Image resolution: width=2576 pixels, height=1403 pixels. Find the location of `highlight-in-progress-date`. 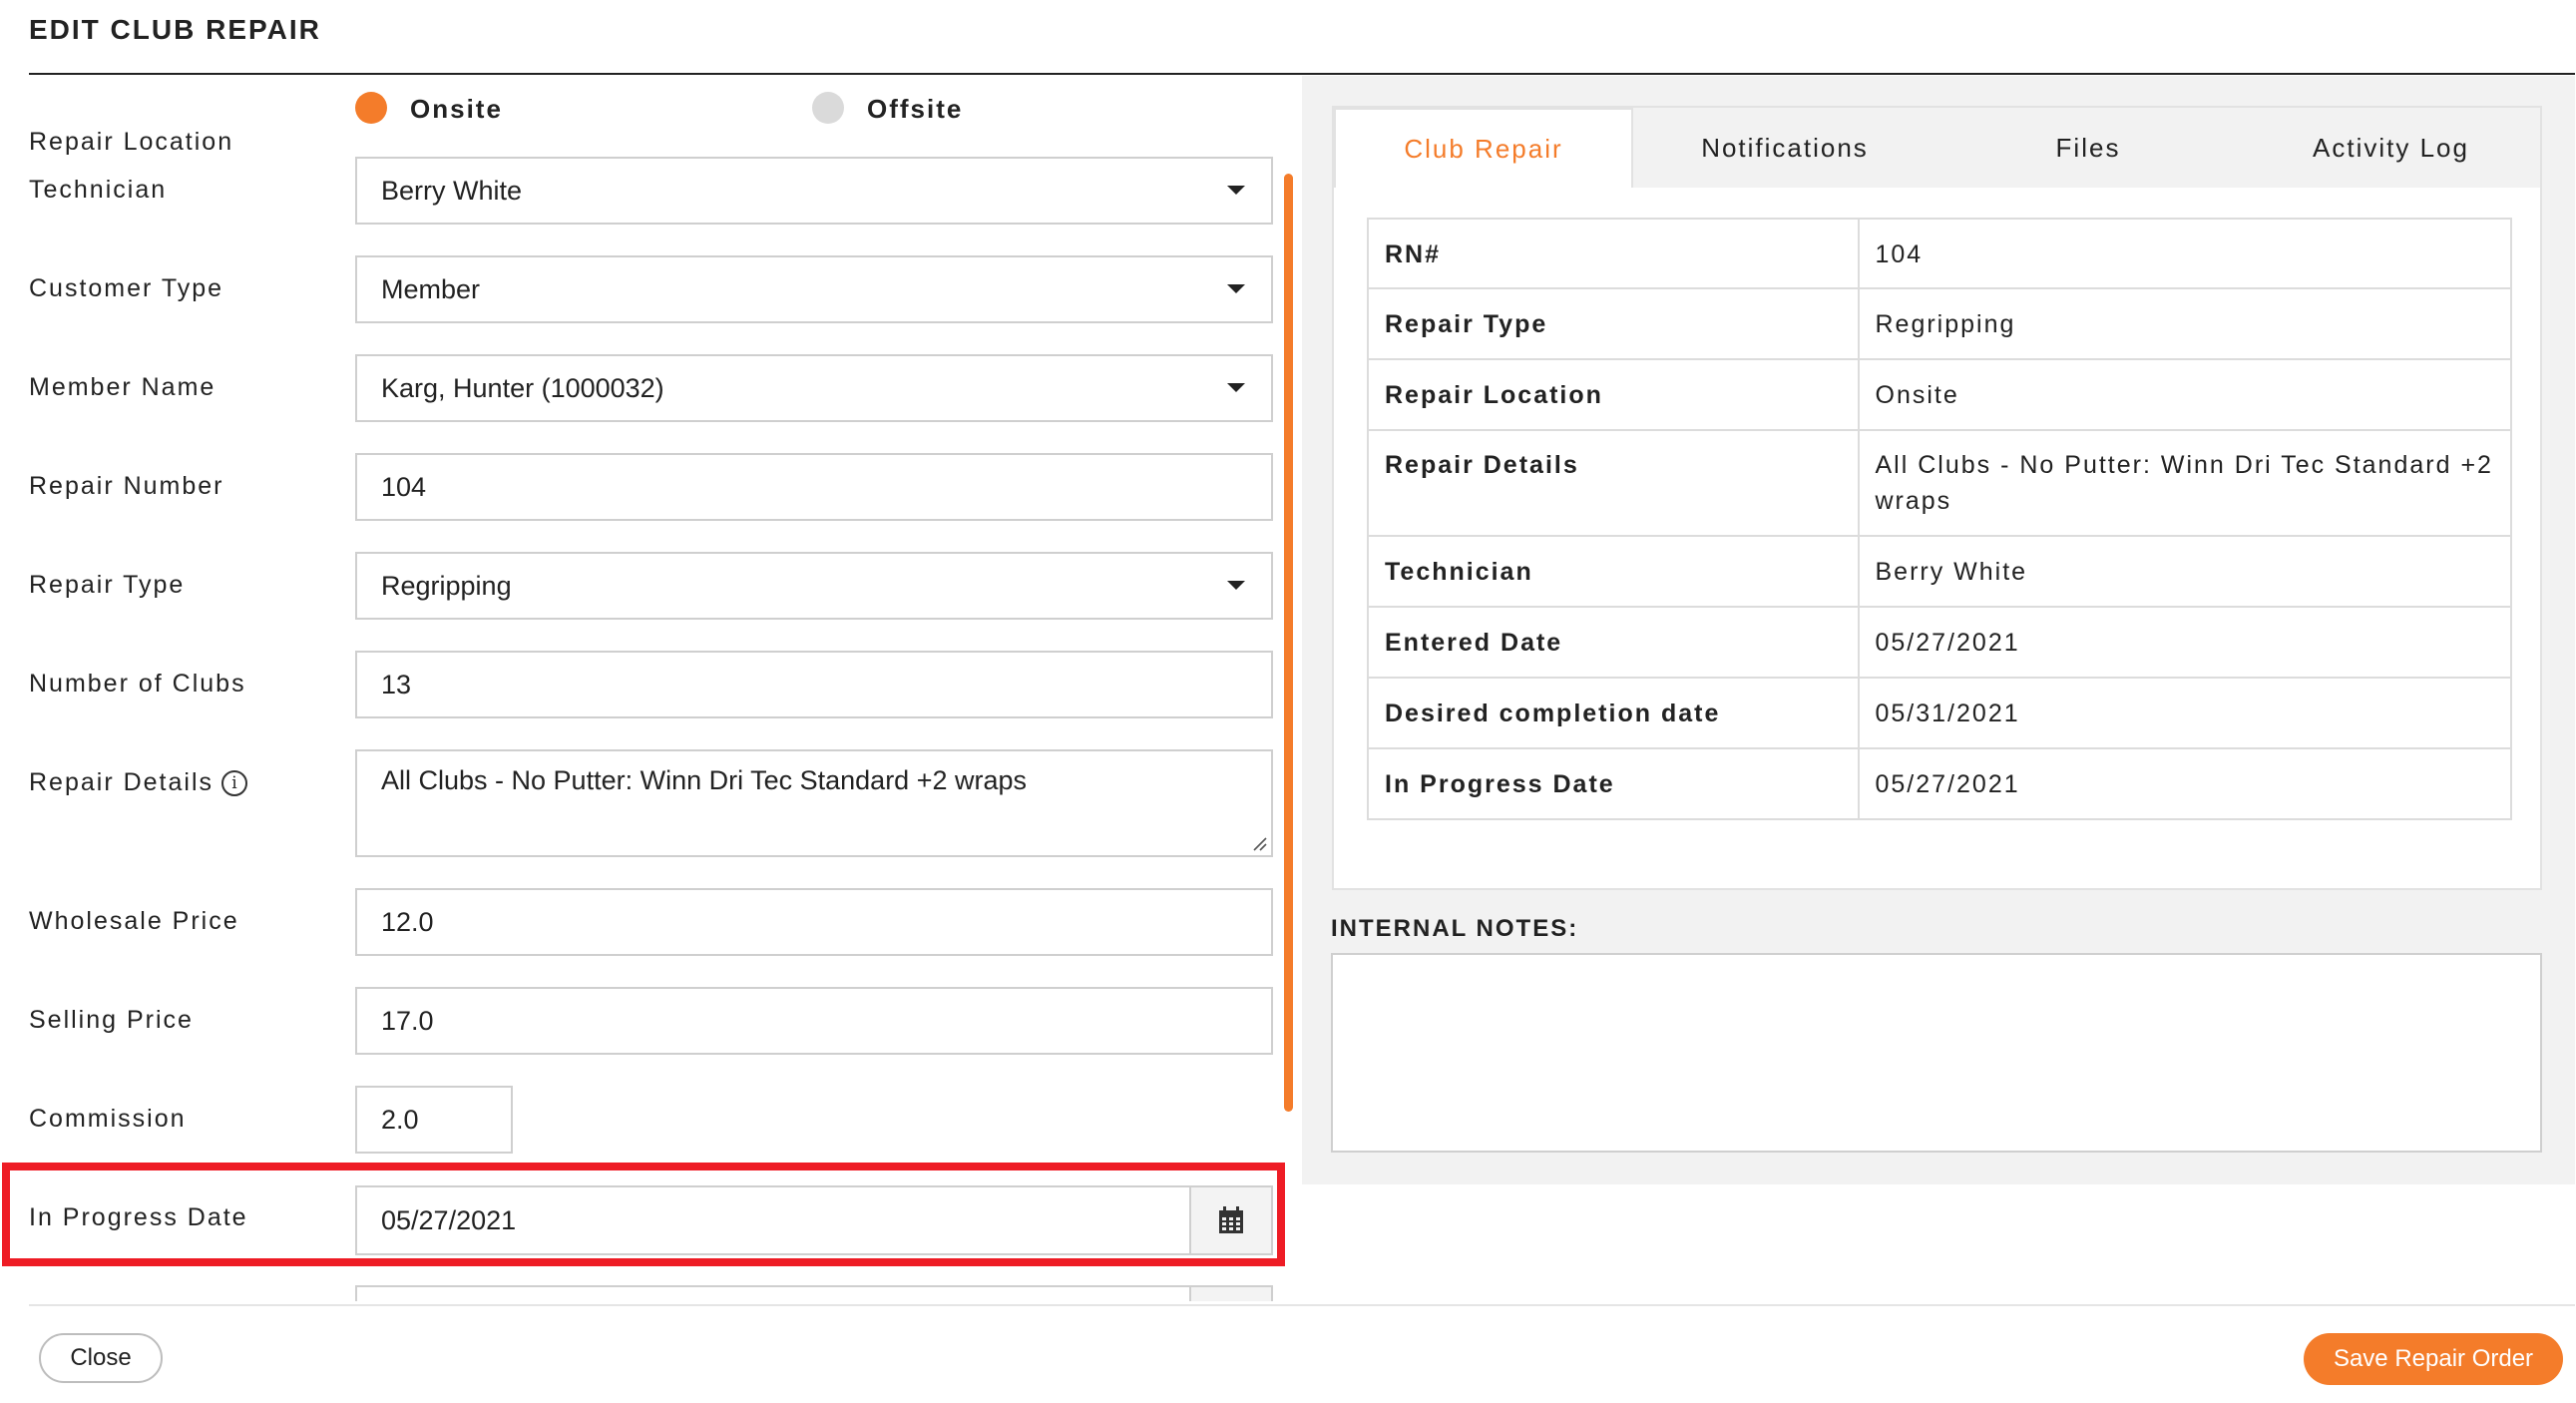

highlight-in-progress-date is located at coordinates (643, 1214).